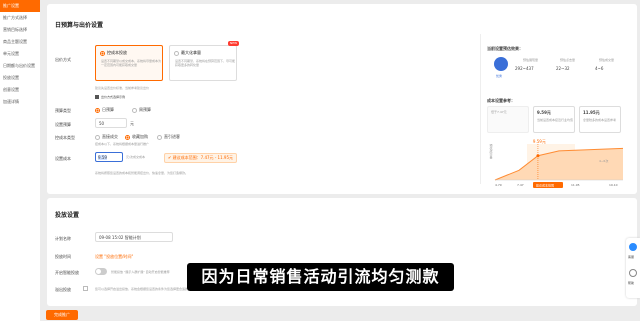 Image resolution: width=640 pixels, height=321 pixels. Describe the element at coordinates (106, 137) in the screenshot. I see `cost-type-deal: 直接成交` at that location.